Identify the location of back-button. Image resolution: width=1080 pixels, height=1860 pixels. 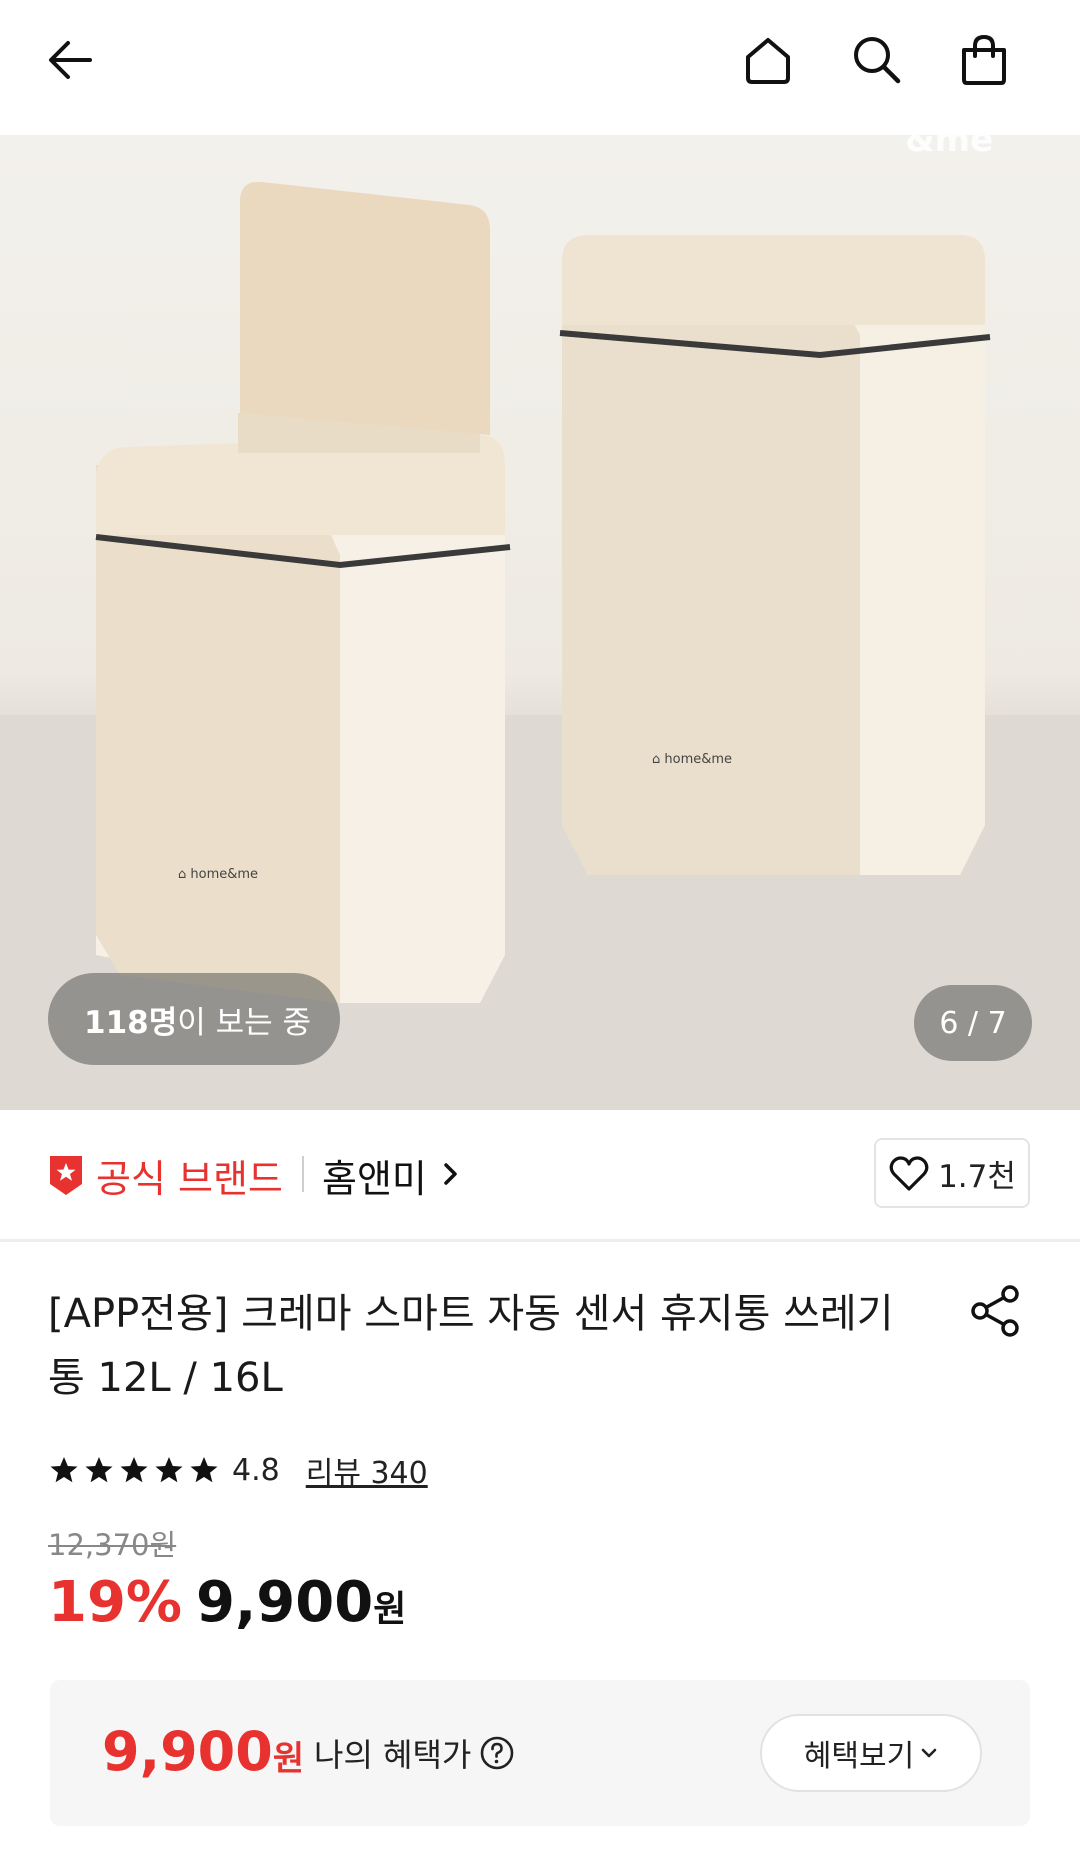
(70, 60).